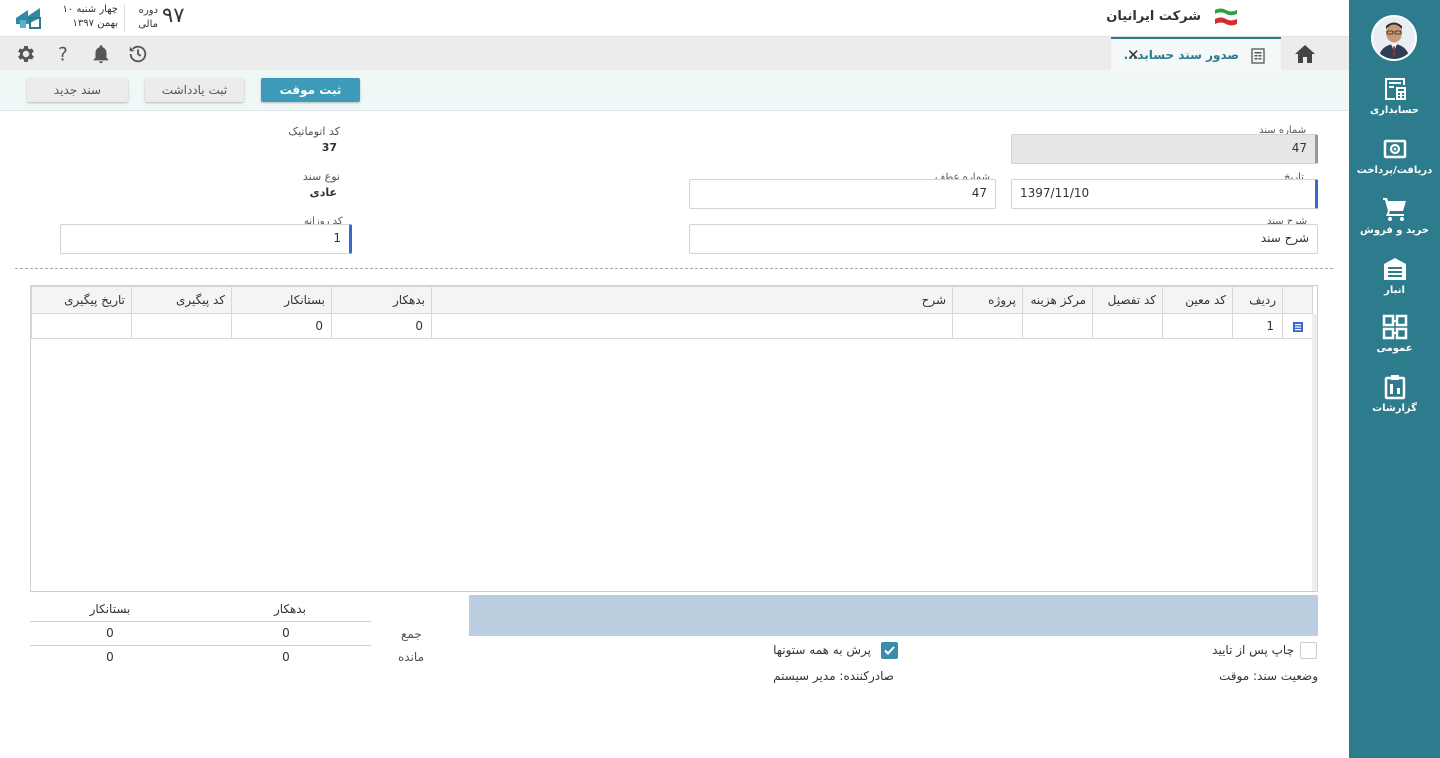  I want to click on save-temporary-button: ثبت موقت, so click(310, 90).